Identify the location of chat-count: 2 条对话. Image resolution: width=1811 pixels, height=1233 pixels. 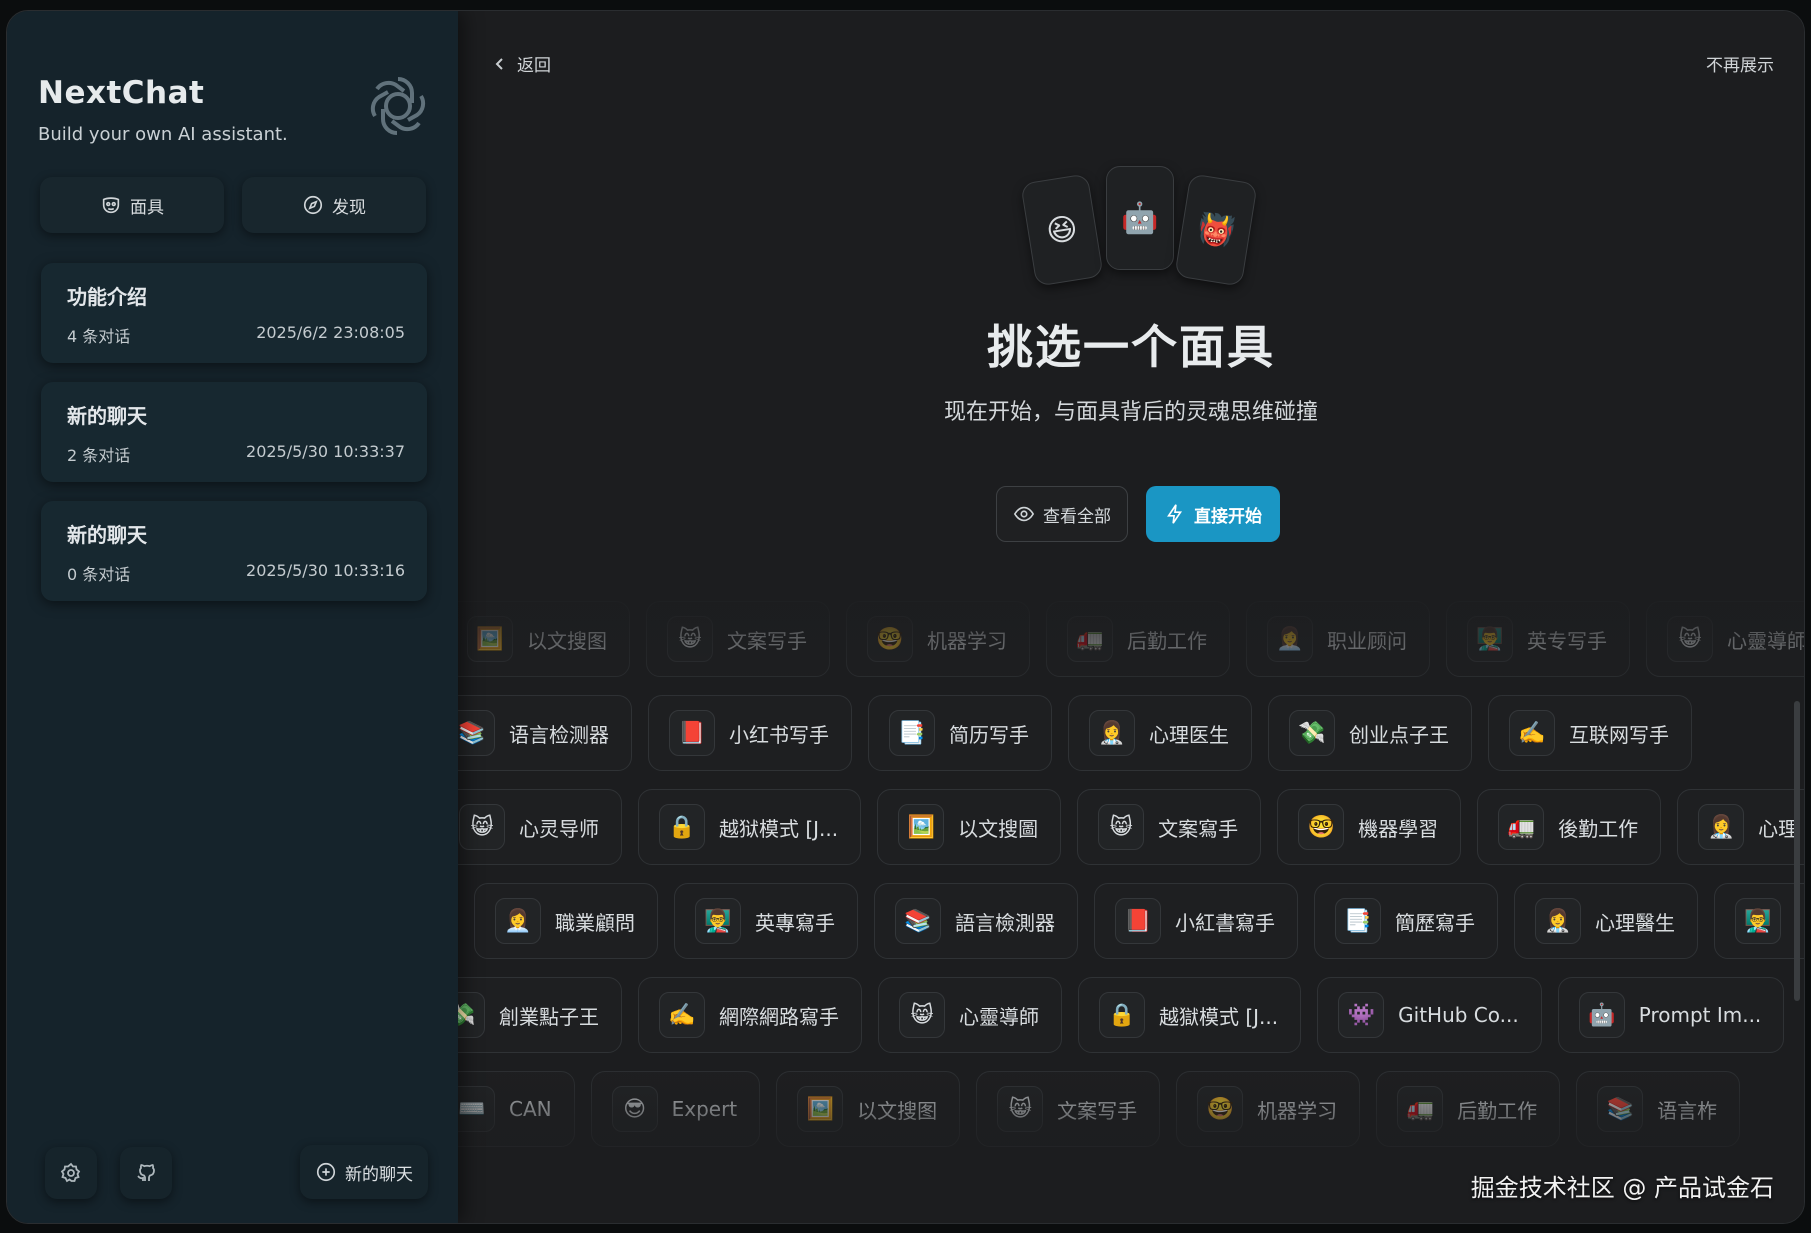
(99, 455).